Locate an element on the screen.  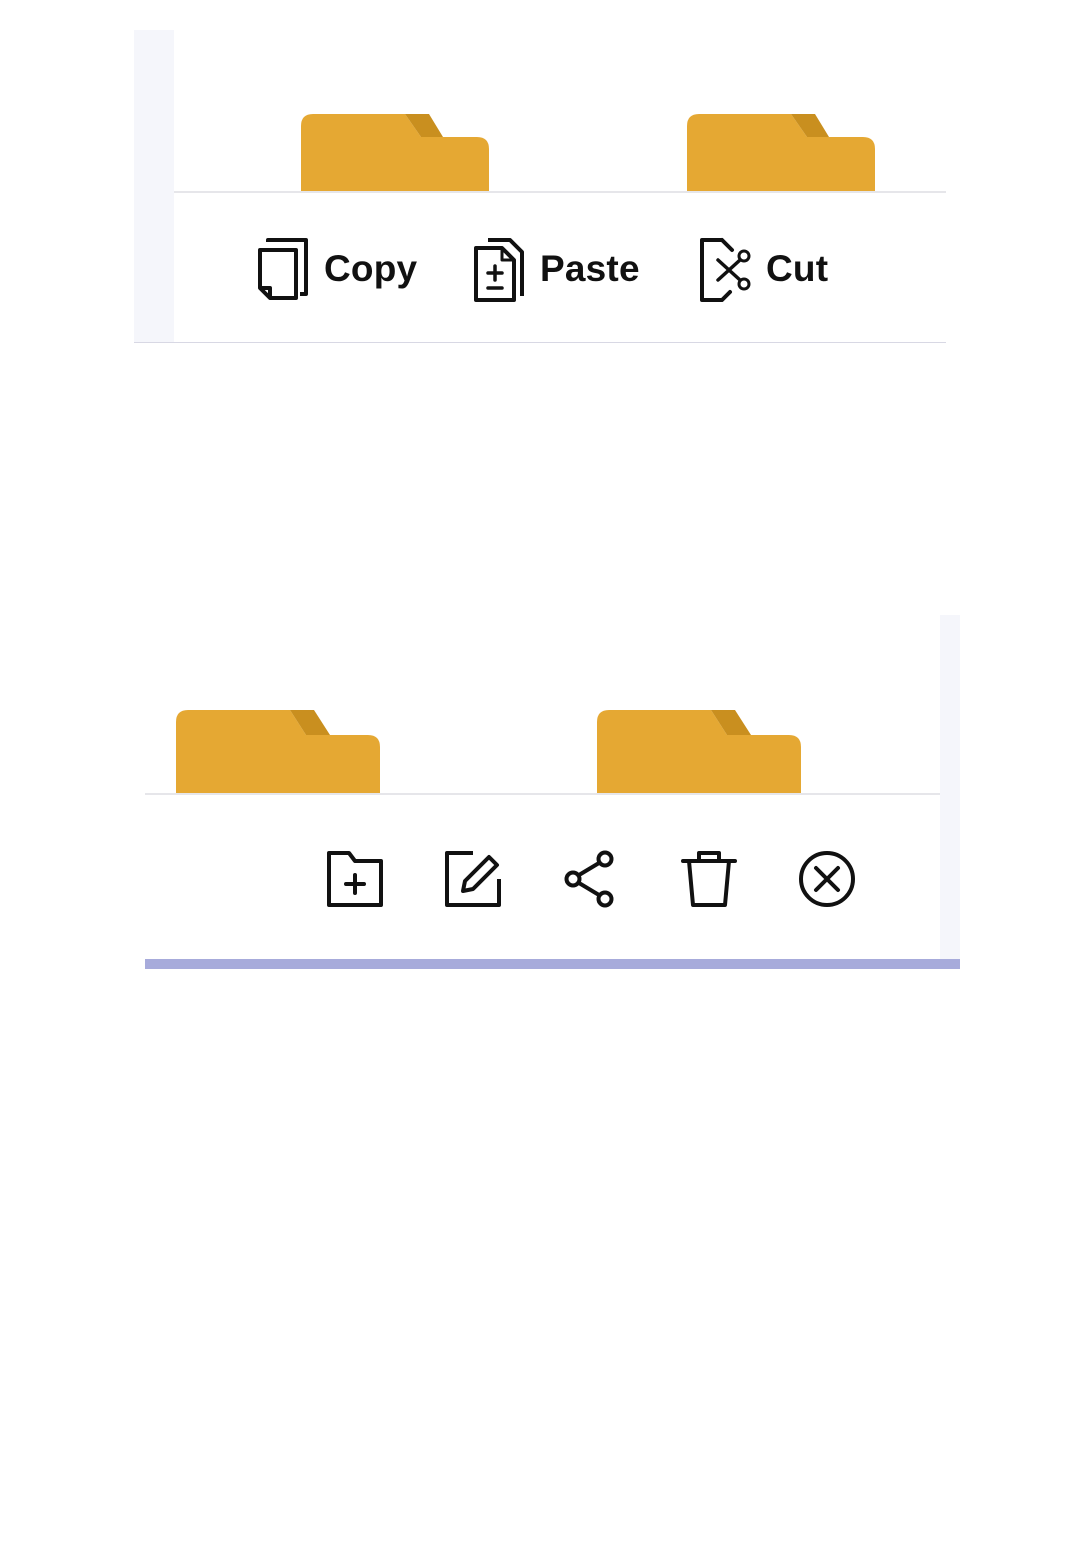
share-button is located at coordinates (591, 879).